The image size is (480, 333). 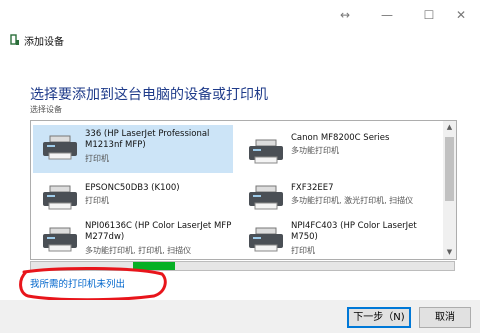 I want to click on device-name: NPI06136C (HP Color LaserJet MFP M277dw), so click(x=158, y=231).